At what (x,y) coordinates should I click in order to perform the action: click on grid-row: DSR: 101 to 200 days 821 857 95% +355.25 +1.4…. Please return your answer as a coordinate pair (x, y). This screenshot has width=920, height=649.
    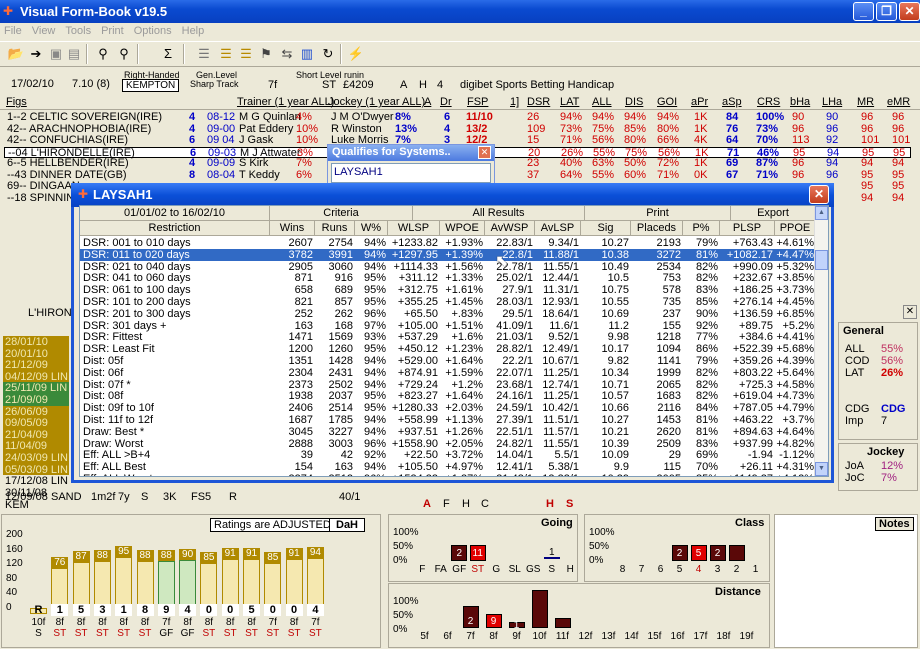
    Looking at the image, I should click on (448, 302).